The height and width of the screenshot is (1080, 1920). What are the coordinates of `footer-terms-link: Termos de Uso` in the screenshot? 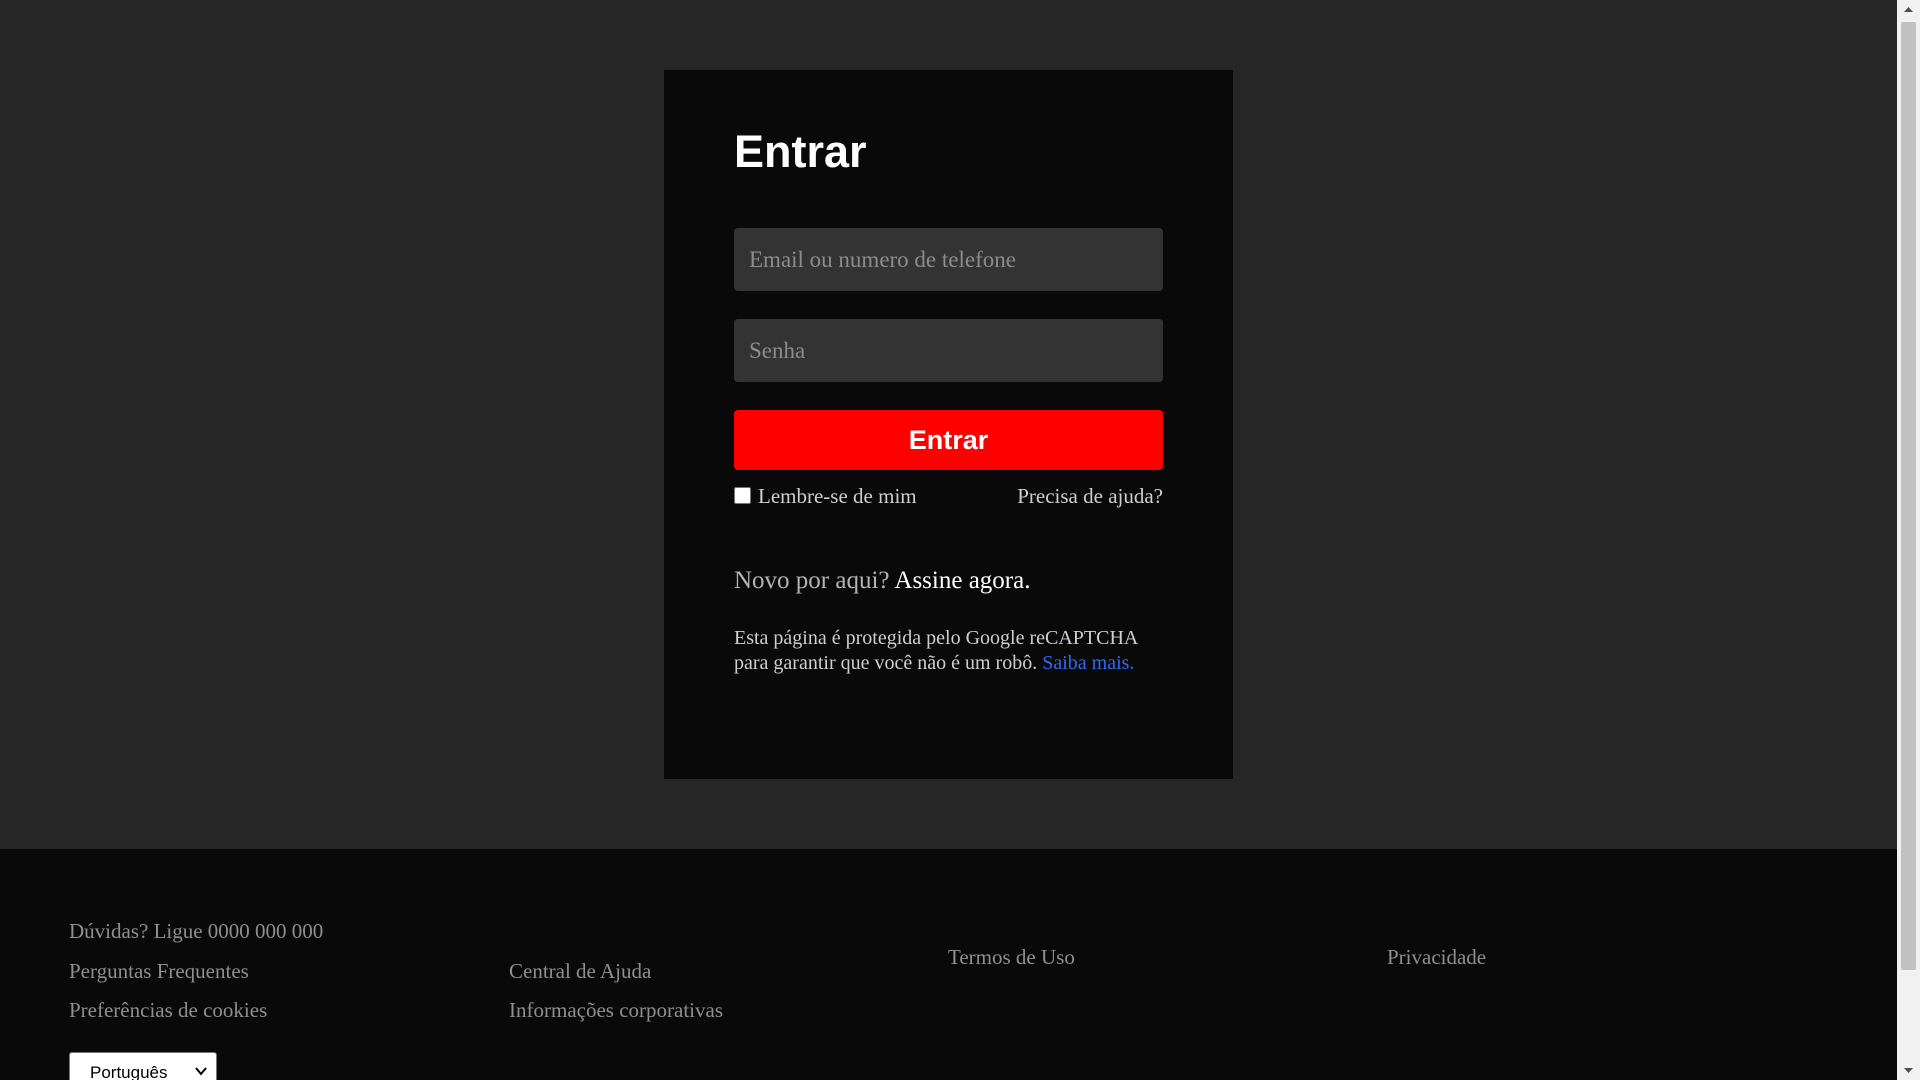 It's located at (1011, 957).